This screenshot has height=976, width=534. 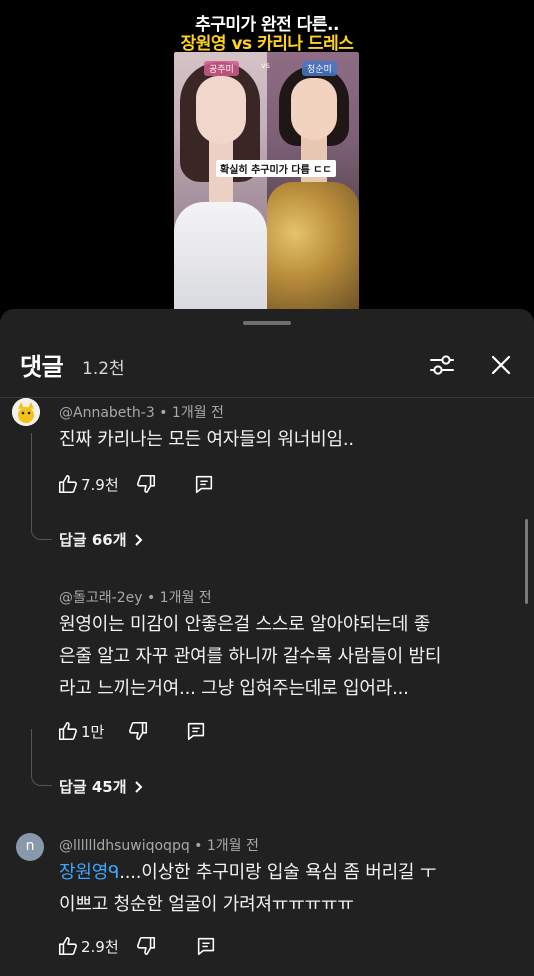 I want to click on comment-body-line: 은줄 알고 자꾸 관여를 하니까 갈수록 사람들이 밤티, so click(x=250, y=656).